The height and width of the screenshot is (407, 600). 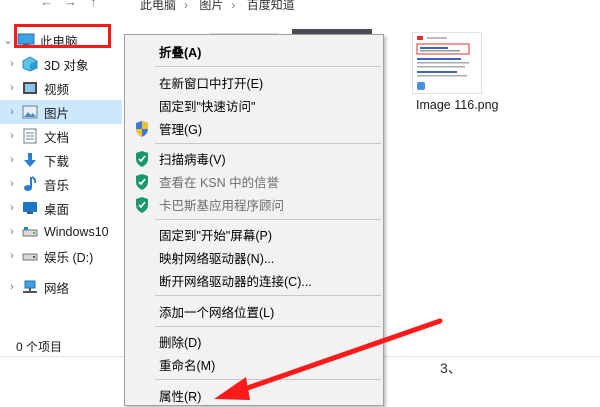 I want to click on 3d-objects-icon, so click(x=30, y=64).